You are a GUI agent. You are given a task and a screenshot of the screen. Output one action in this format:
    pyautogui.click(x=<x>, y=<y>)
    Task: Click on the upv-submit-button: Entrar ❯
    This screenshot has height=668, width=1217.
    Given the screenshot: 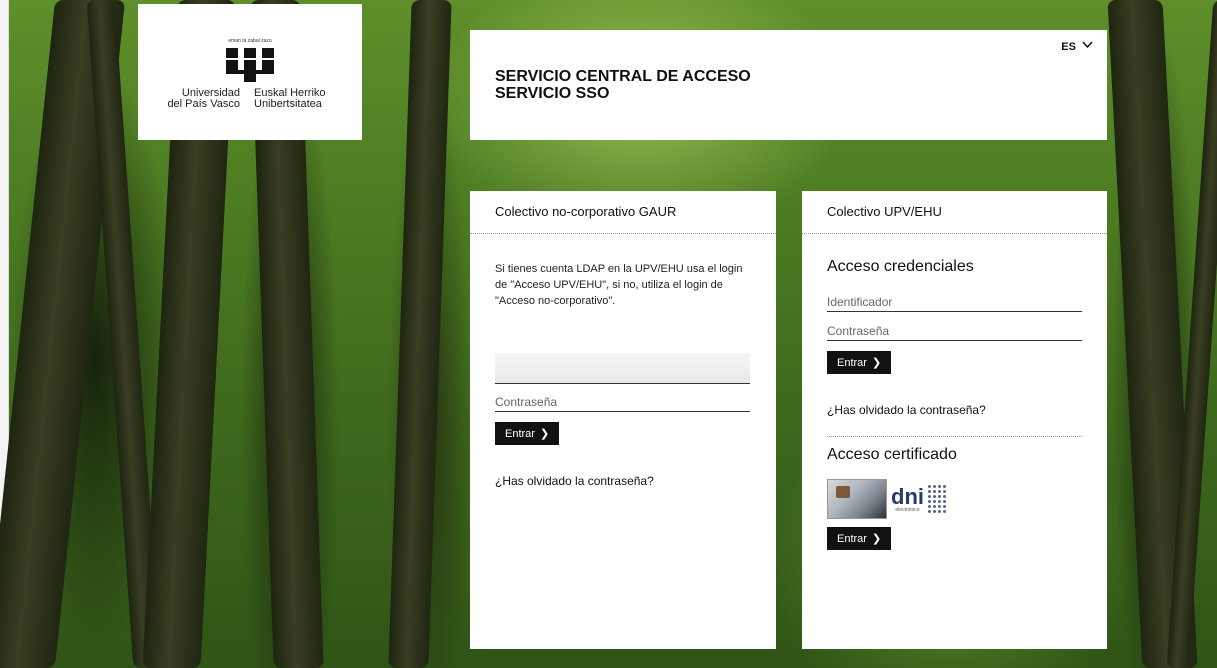 What is the action you would take?
    pyautogui.click(x=859, y=362)
    